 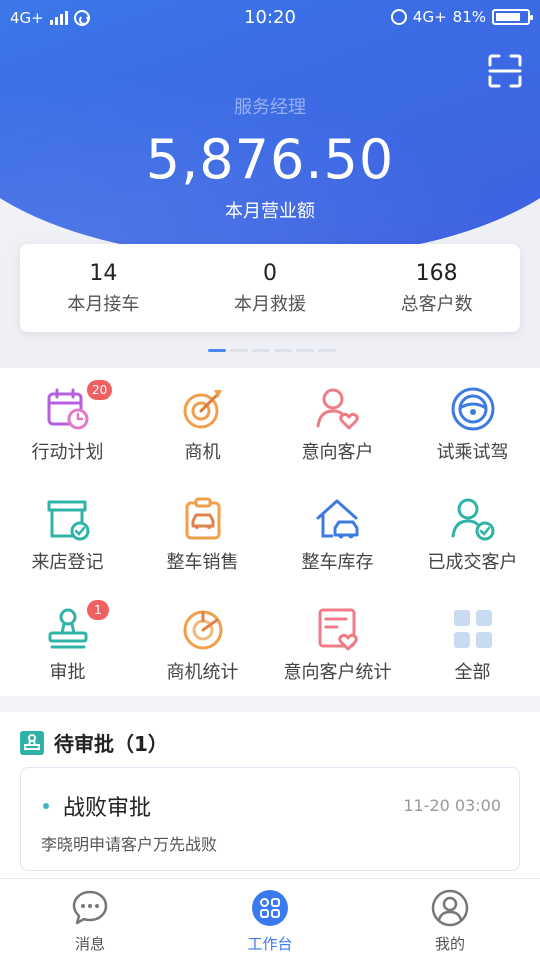 I want to click on menu-item-vehicle-inventory: 整车库存, so click(x=337, y=533).